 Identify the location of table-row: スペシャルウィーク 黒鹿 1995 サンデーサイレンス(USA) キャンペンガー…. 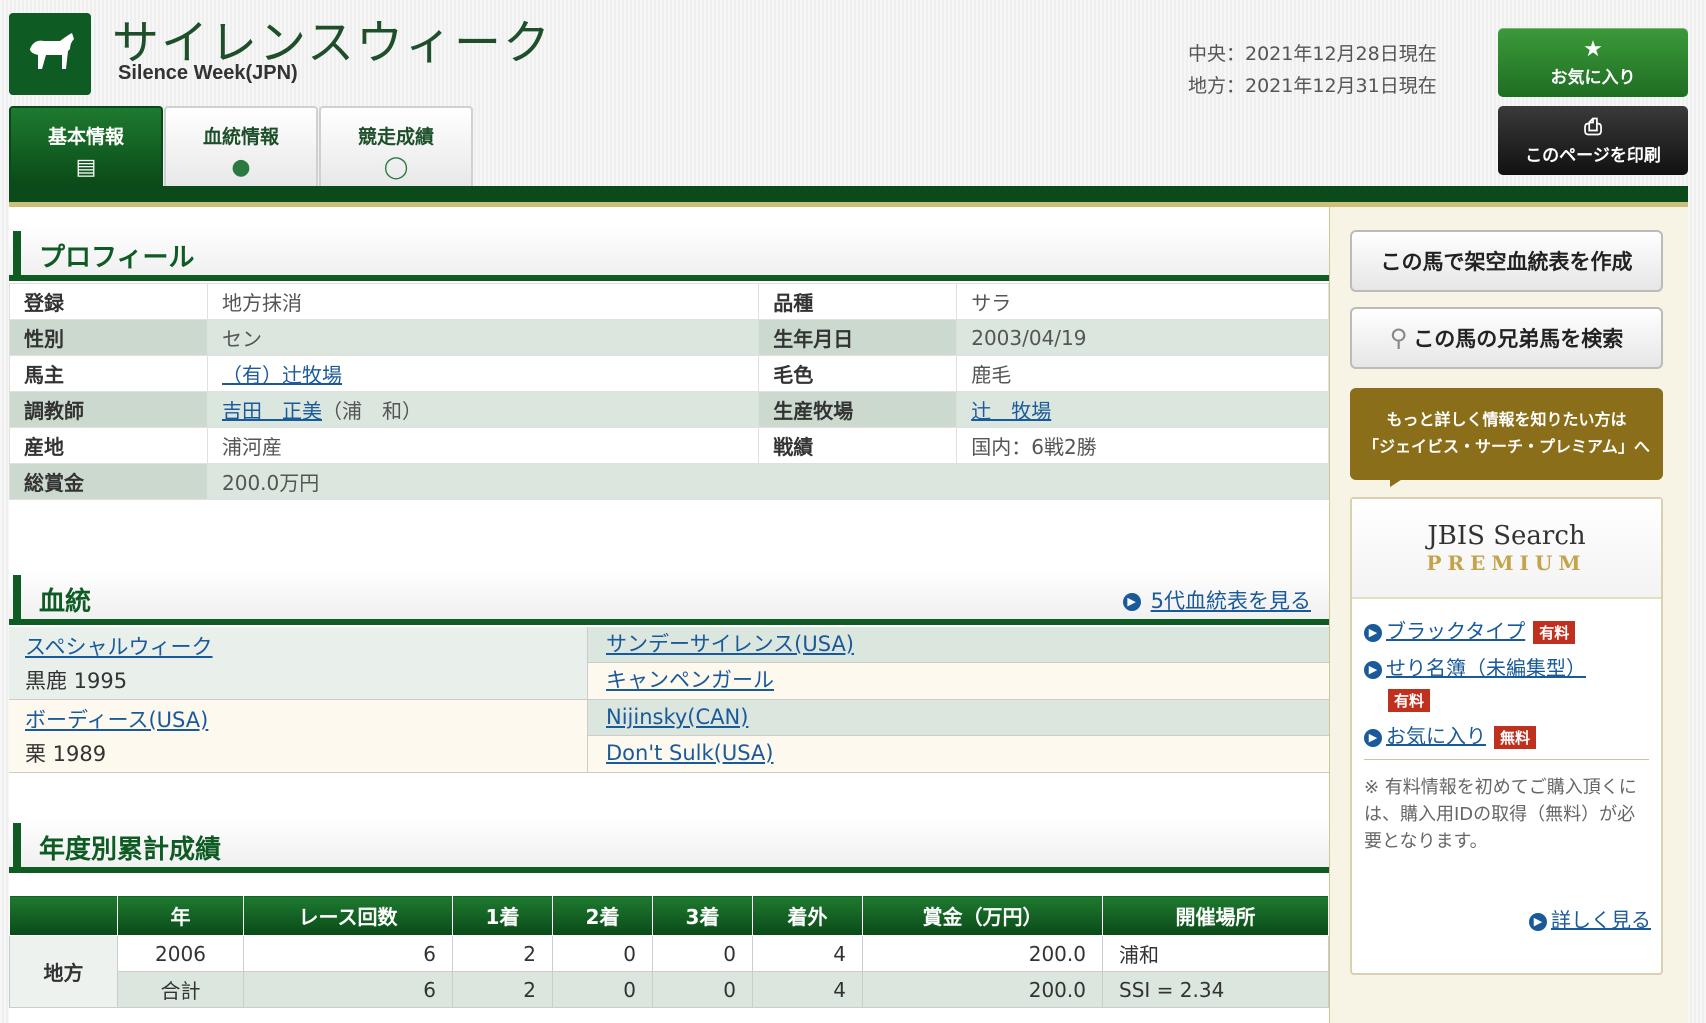
(669, 663).